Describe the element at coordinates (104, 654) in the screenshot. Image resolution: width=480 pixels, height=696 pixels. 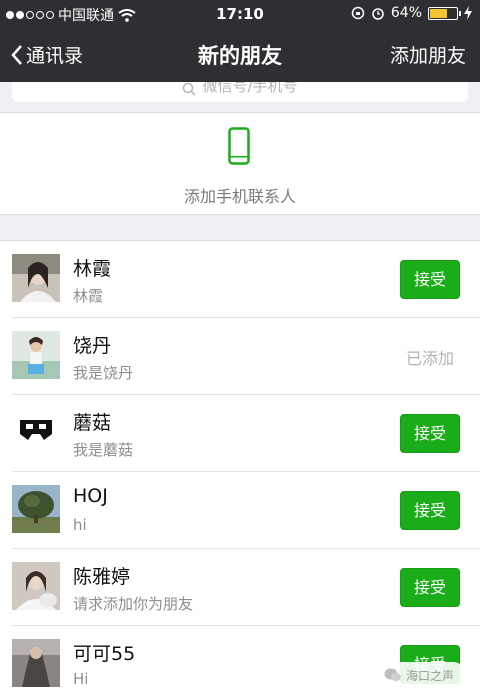
I see `contact-name: 可可55` at that location.